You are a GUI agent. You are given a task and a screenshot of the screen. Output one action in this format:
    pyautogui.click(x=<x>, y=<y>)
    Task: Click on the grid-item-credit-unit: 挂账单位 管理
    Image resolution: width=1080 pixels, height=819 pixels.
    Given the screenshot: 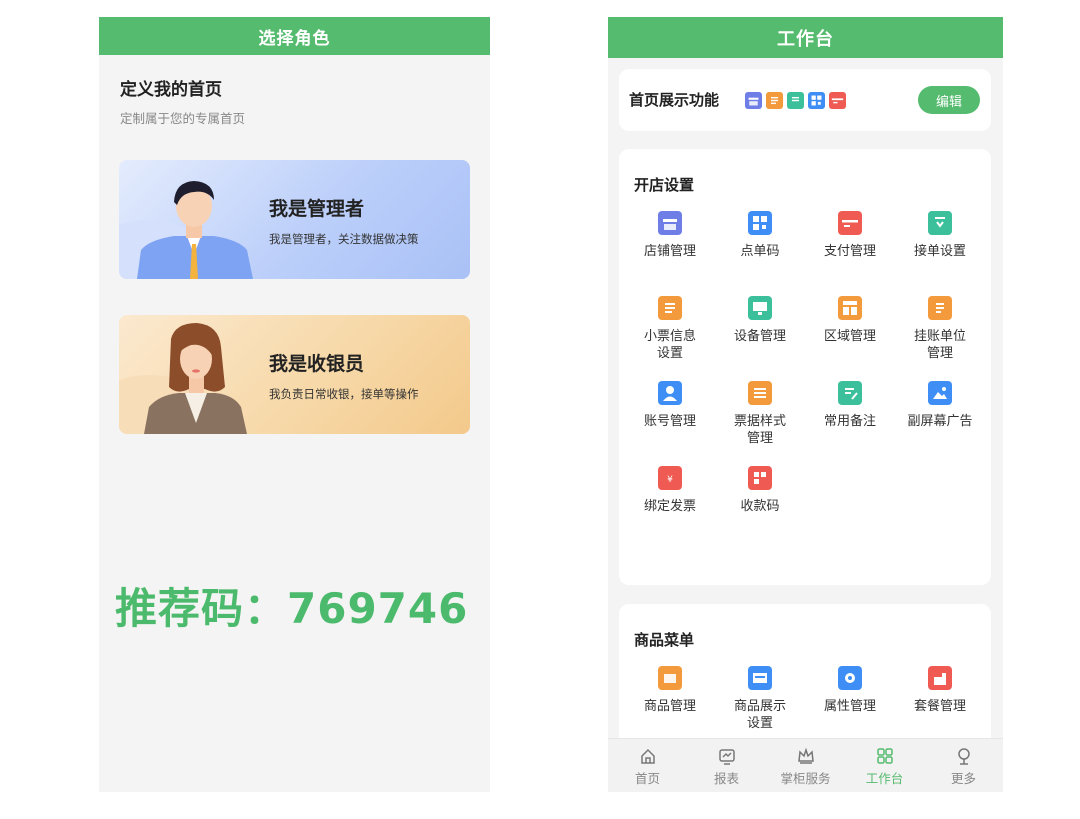 What is the action you would take?
    pyautogui.click(x=940, y=329)
    